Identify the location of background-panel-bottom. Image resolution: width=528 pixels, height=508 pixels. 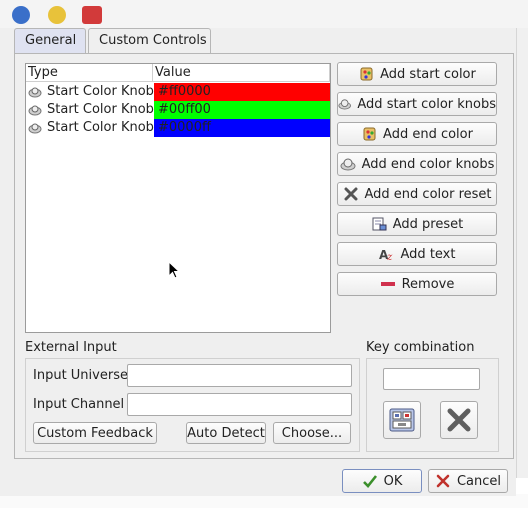
(264, 501).